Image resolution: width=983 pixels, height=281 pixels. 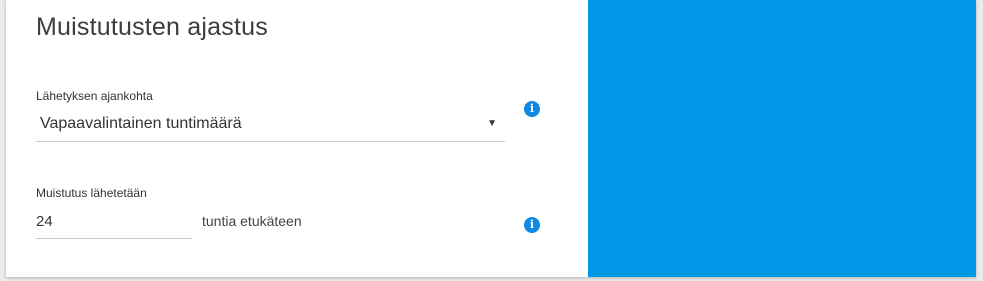 What do you see at coordinates (91, 193) in the screenshot?
I see `reminder-sent-label: Muistutus lähetetään` at bounding box center [91, 193].